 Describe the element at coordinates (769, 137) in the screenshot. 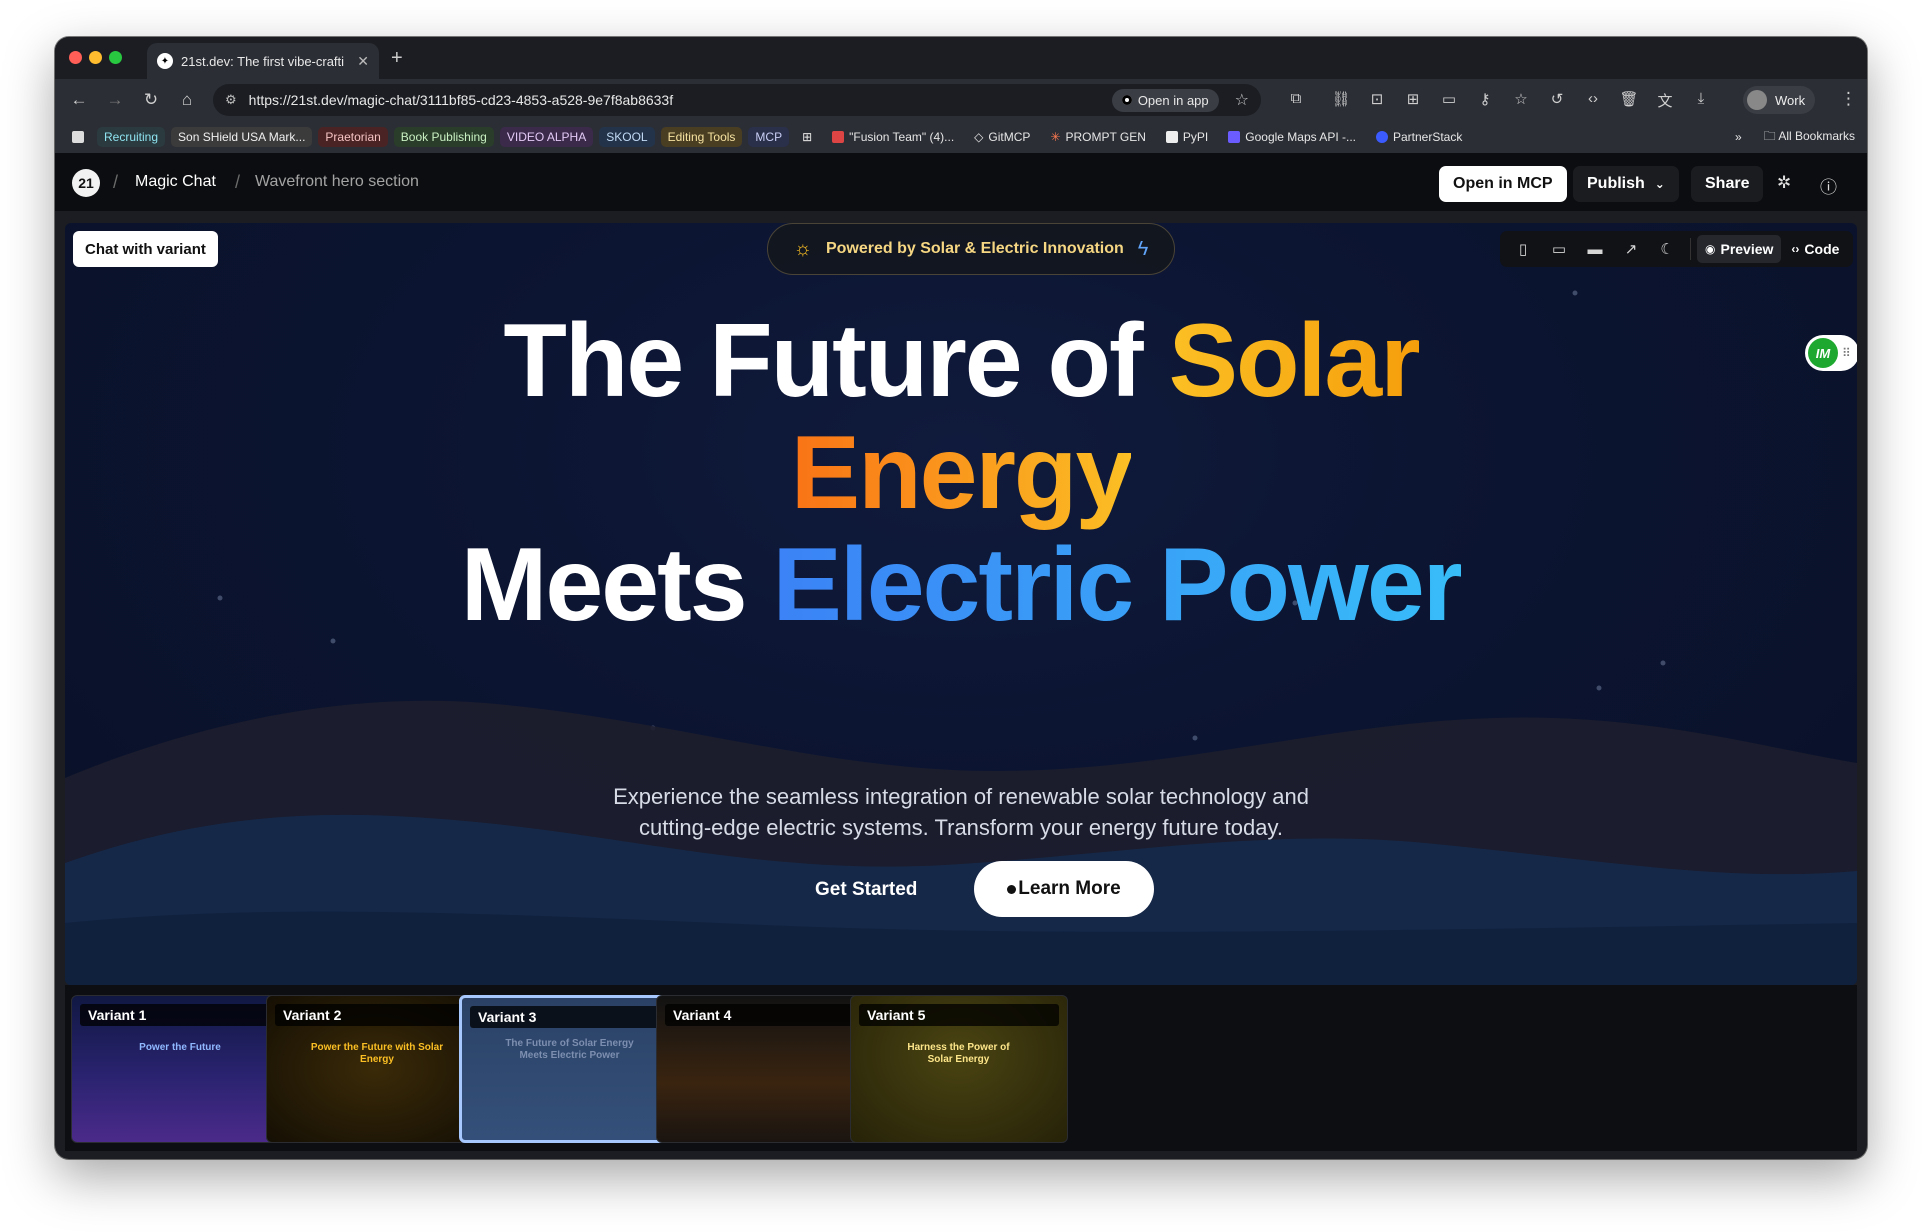

I see `bookmark-folder: MCP` at that location.